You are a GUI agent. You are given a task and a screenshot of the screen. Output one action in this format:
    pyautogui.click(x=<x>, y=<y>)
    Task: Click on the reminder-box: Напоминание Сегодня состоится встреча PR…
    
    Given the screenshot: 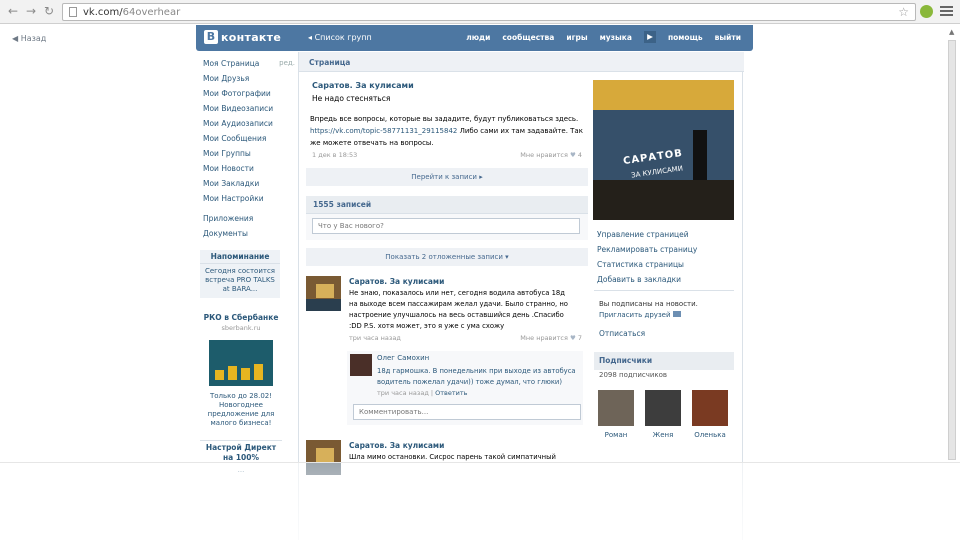 What is the action you would take?
    pyautogui.click(x=240, y=274)
    